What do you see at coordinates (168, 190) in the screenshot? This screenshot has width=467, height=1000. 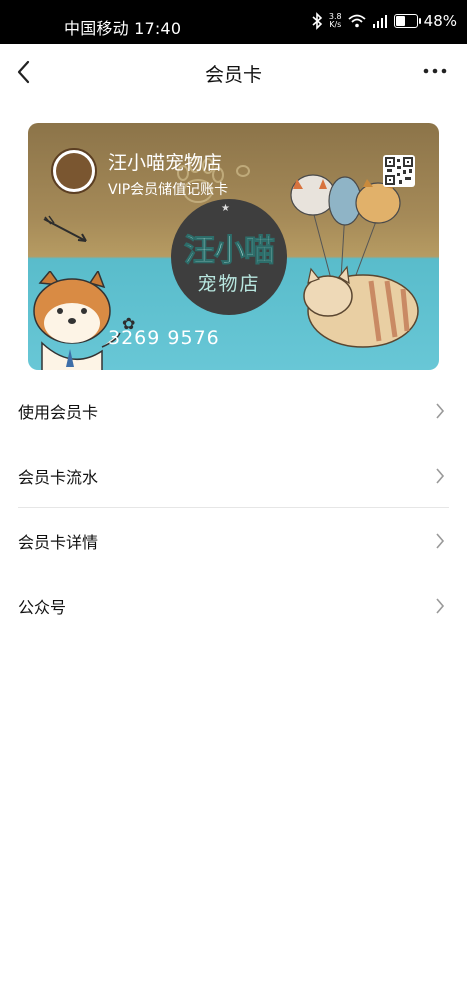 I see `card-type: VIP会员储值记账卡` at bounding box center [168, 190].